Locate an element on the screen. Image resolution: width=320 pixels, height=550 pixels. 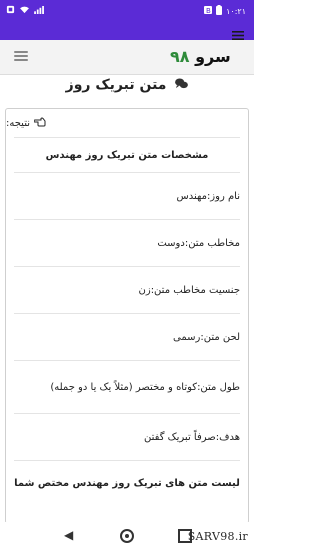
bug-icon is located at coordinates (10, 10).